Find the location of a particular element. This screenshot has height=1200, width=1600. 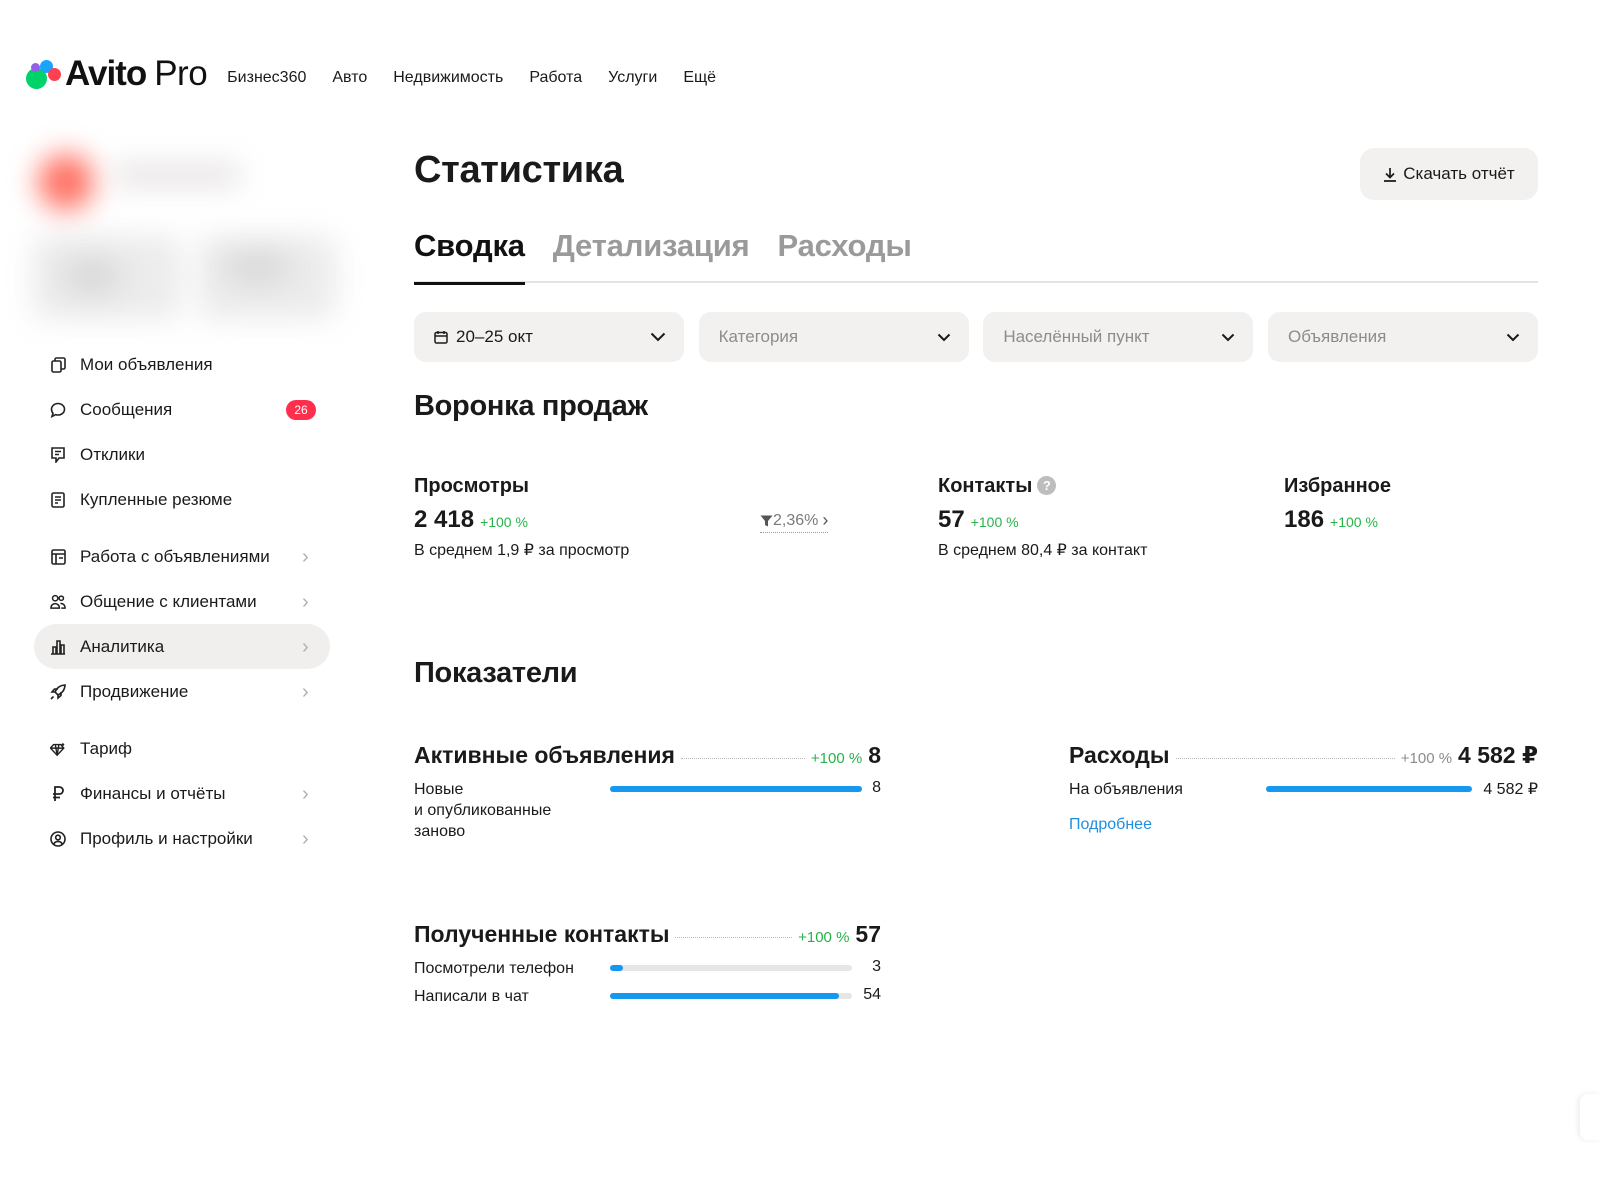

sidebar-item-label: Финансы и отчёты is located at coordinates (153, 793).